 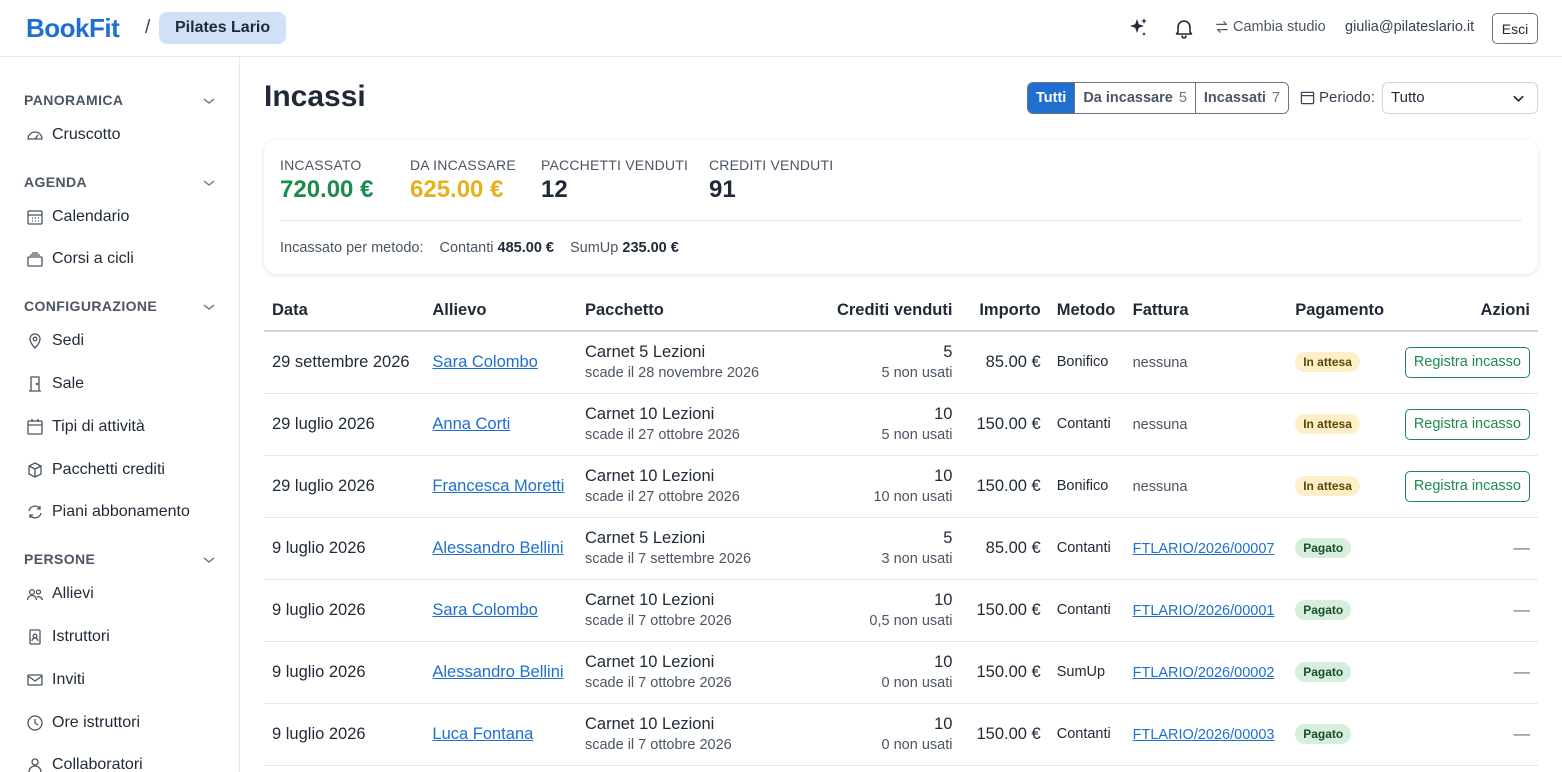 What do you see at coordinates (662, 497) in the screenshot?
I see `package-expiry: scade il 27 ottobre 2026` at bounding box center [662, 497].